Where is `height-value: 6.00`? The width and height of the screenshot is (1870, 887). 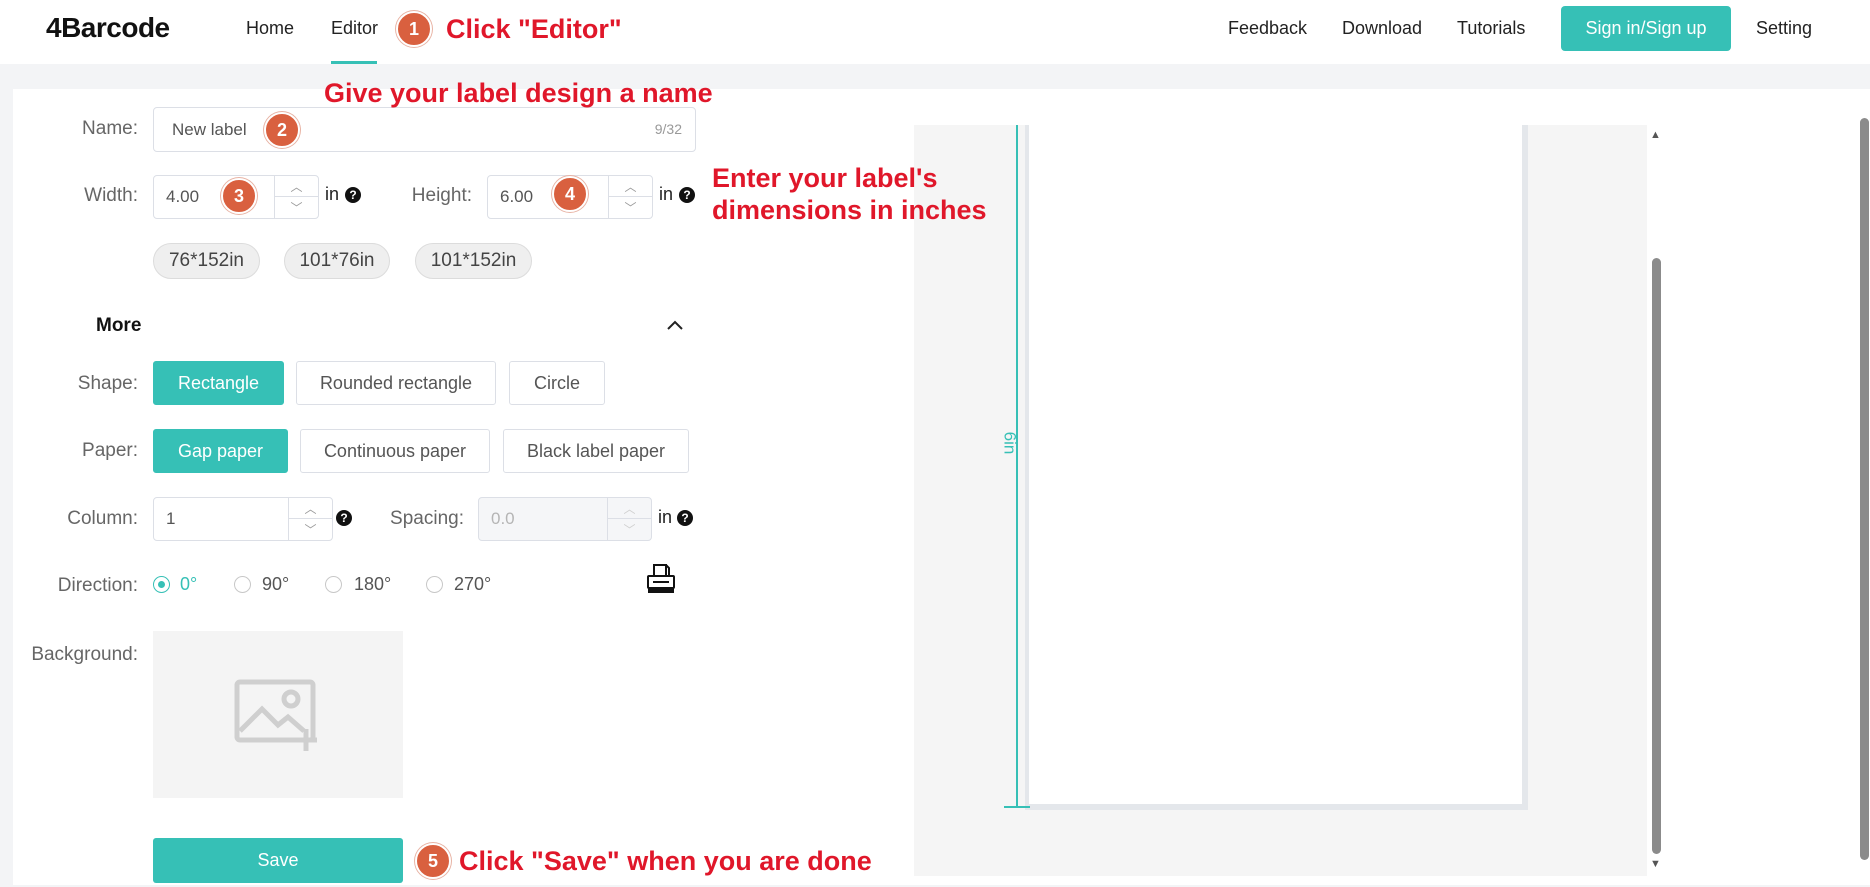
height-value: 6.00 is located at coordinates (517, 196).